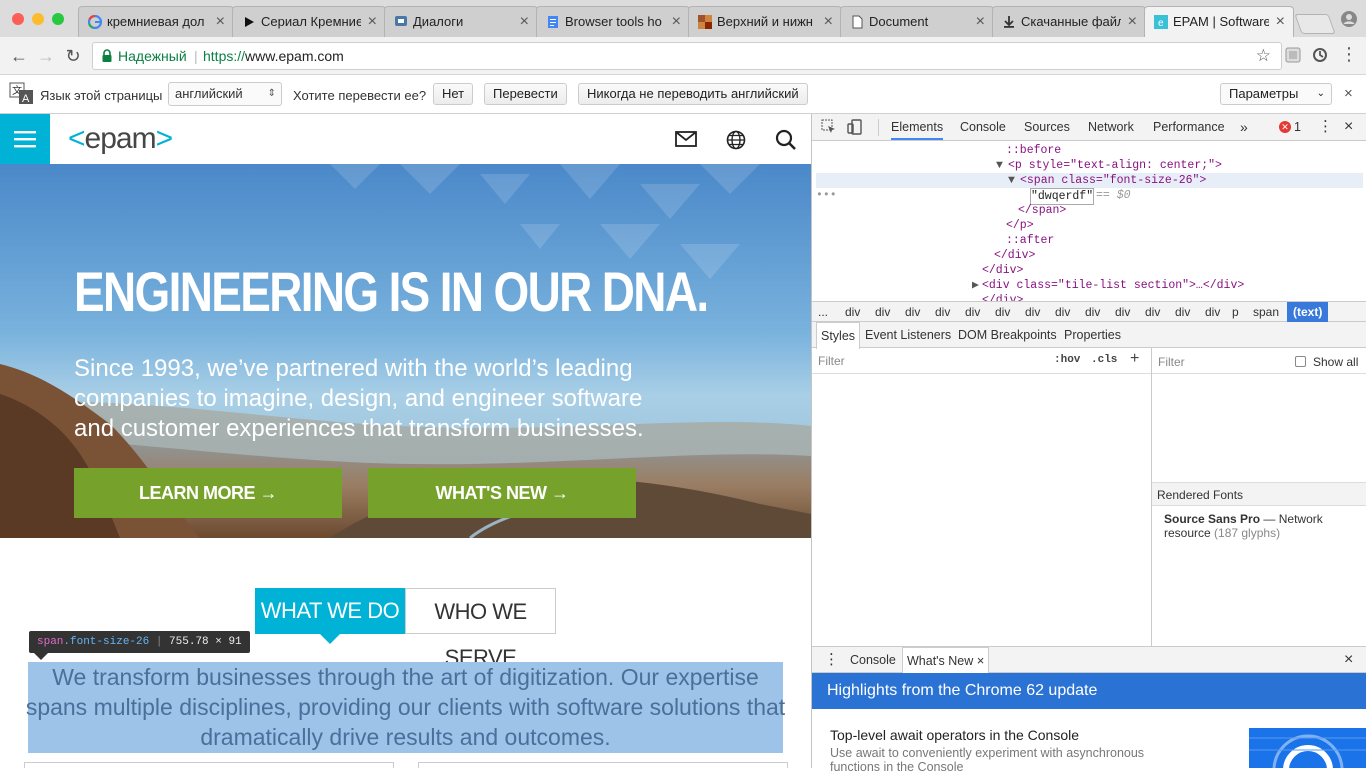 The image size is (1366, 774). I want to click on show-all-checkbox, so click(1300, 361).